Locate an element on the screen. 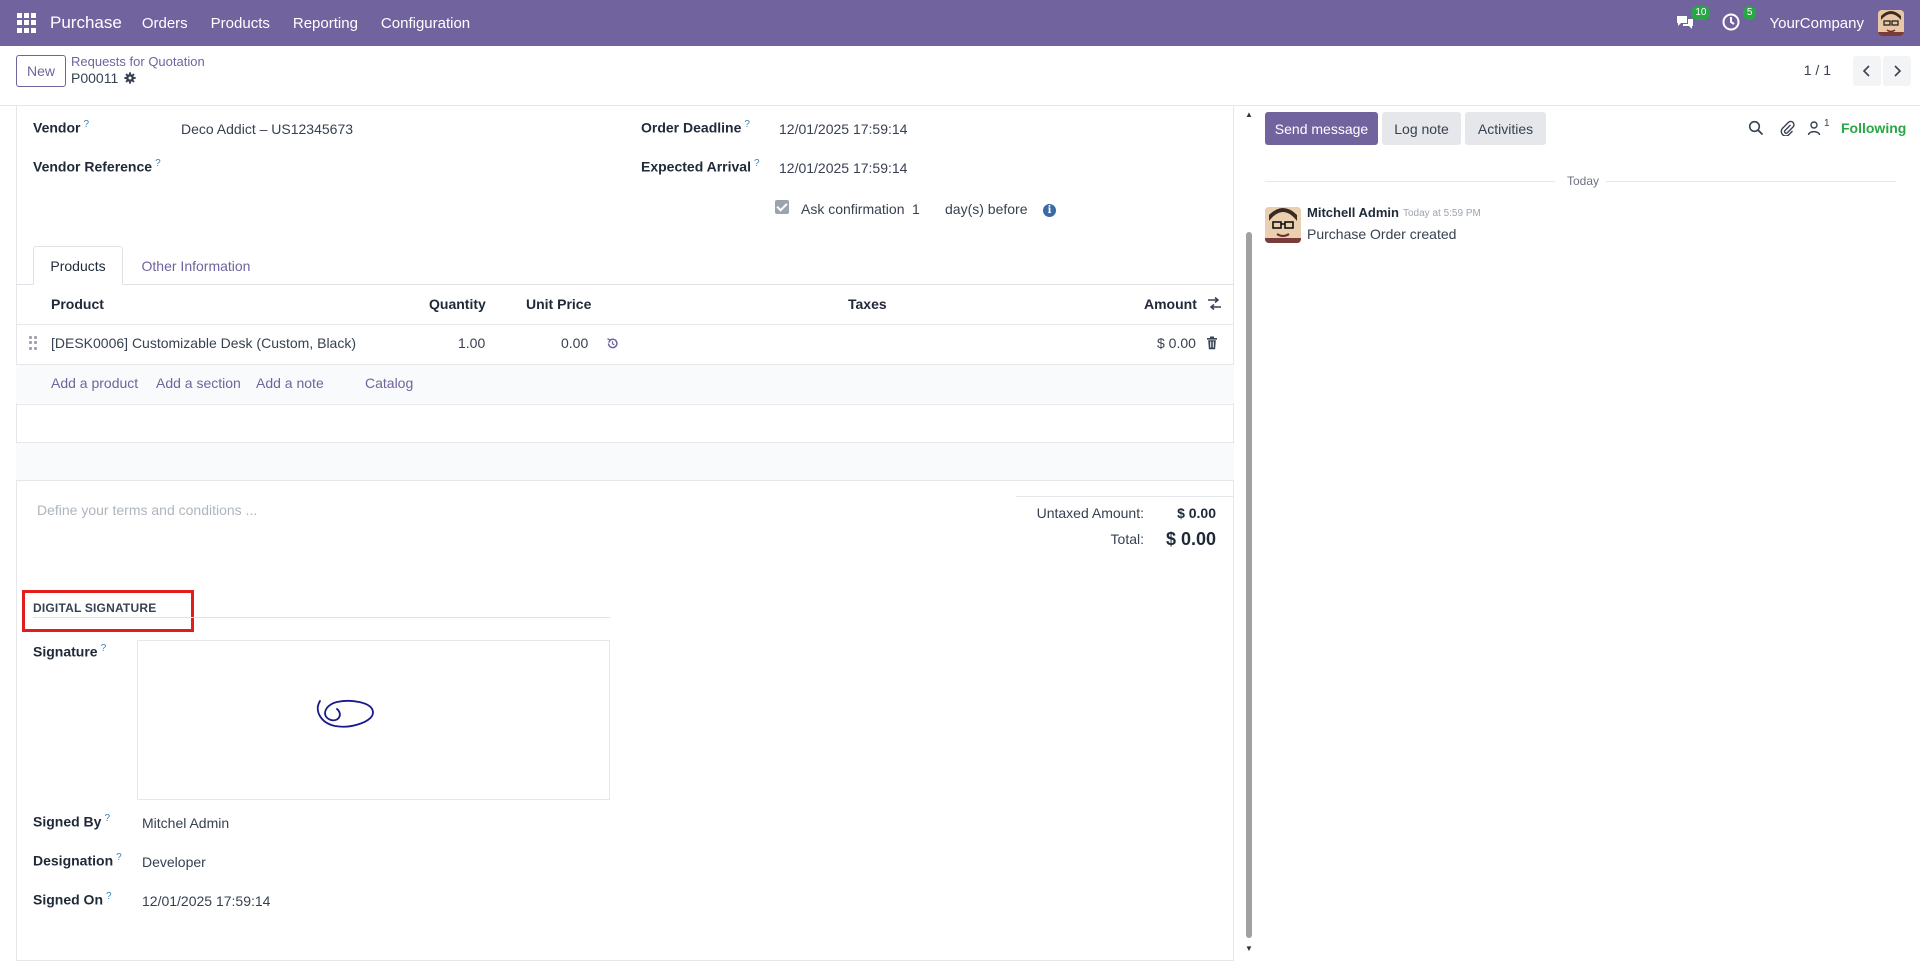 This screenshot has width=1920, height=961. row-unit-price: 0.00 is located at coordinates (574, 343).